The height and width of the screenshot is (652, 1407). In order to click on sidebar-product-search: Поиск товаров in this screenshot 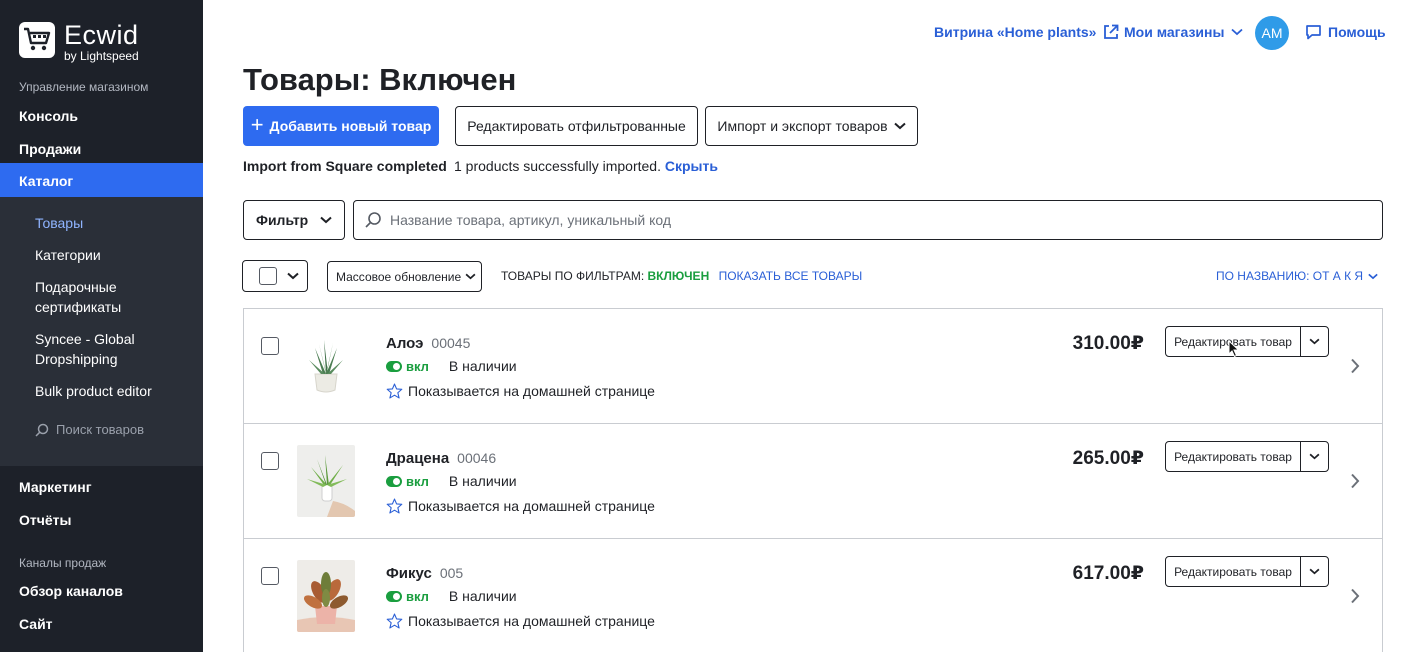, I will do `click(89, 429)`.